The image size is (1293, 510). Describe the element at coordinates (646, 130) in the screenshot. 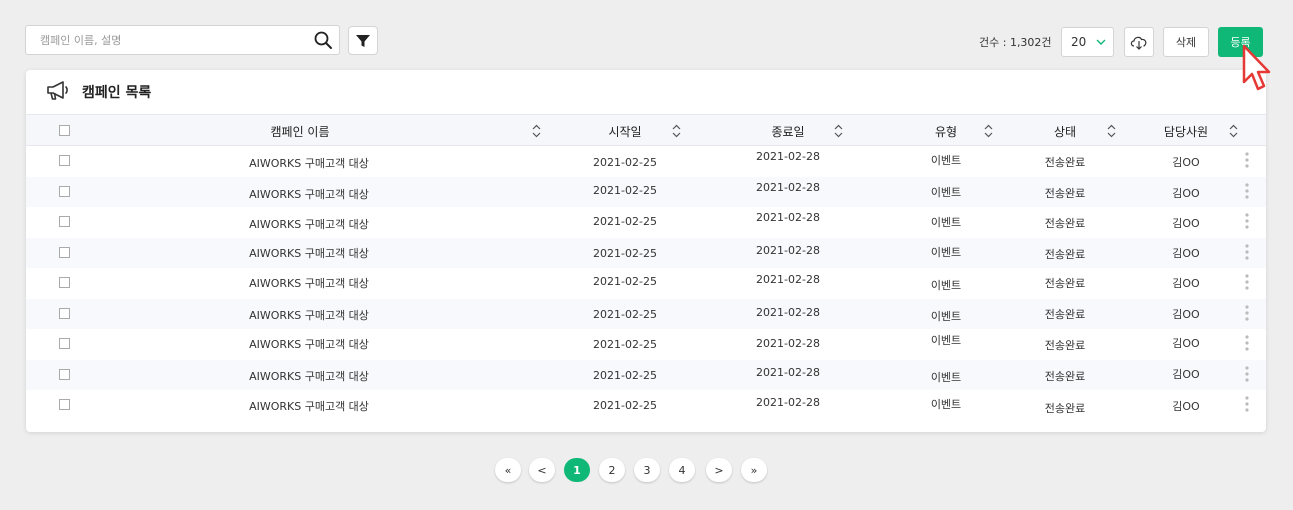

I see `table-header-row: 캠페인 이름 시작일 종료일 유형 상태 담당사원` at that location.